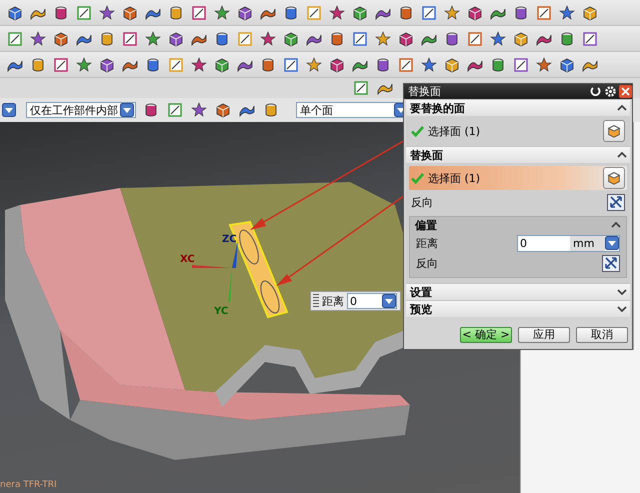 The image size is (640, 493). What do you see at coordinates (518, 178) in the screenshot?
I see `face-selection-row: 选择面 (1)` at bounding box center [518, 178].